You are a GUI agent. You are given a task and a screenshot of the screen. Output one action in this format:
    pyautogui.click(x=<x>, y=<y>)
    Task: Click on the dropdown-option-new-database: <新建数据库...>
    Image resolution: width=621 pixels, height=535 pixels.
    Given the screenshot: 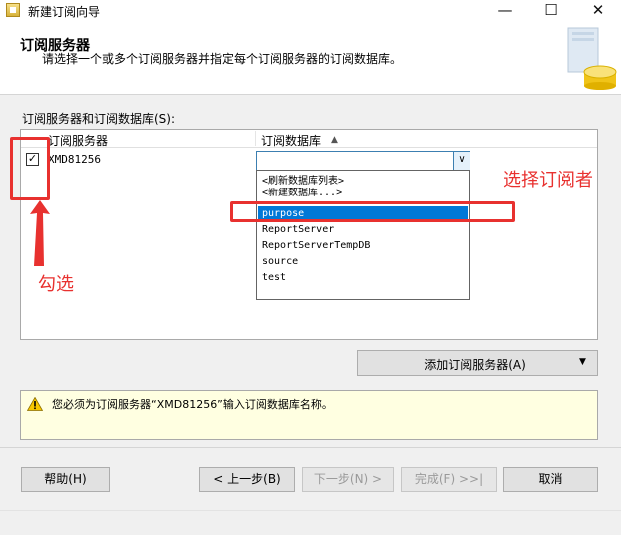 What is the action you would take?
    pyautogui.click(x=363, y=194)
    